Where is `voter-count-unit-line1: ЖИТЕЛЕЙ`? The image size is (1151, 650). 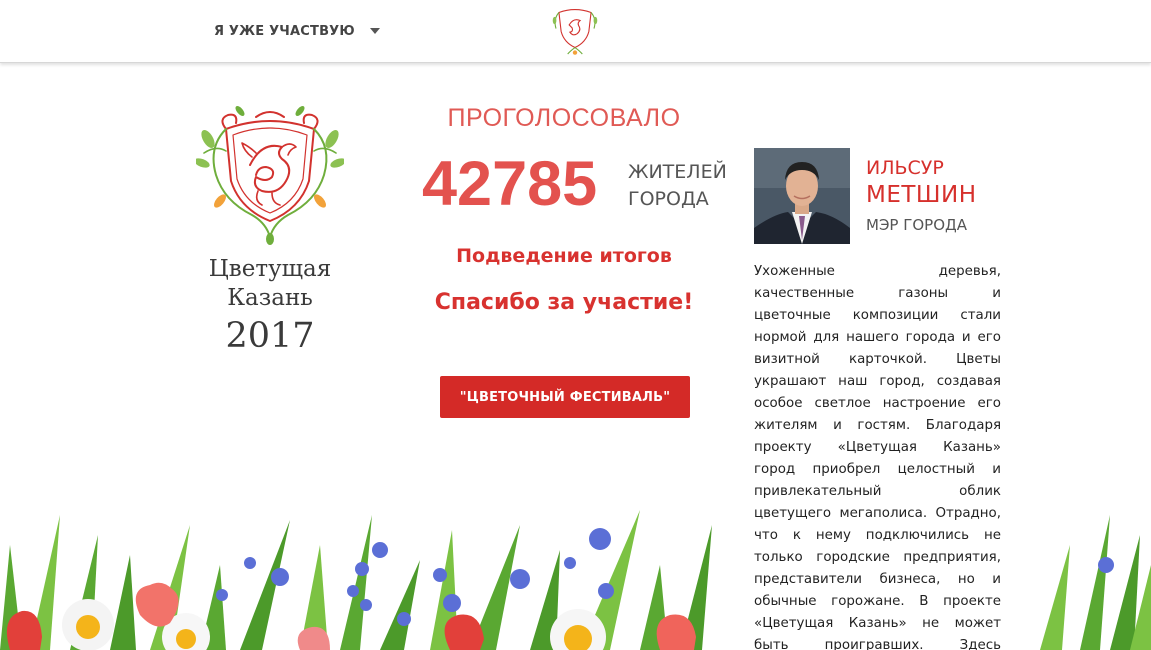 voter-count-unit-line1: ЖИТЕЛЕЙ is located at coordinates (677, 172).